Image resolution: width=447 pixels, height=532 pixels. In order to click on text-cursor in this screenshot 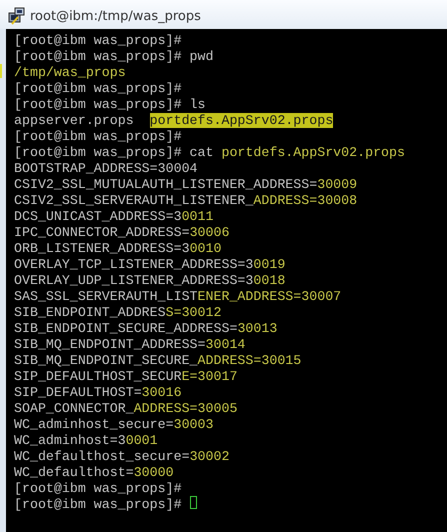, I will do `click(193, 502)`.